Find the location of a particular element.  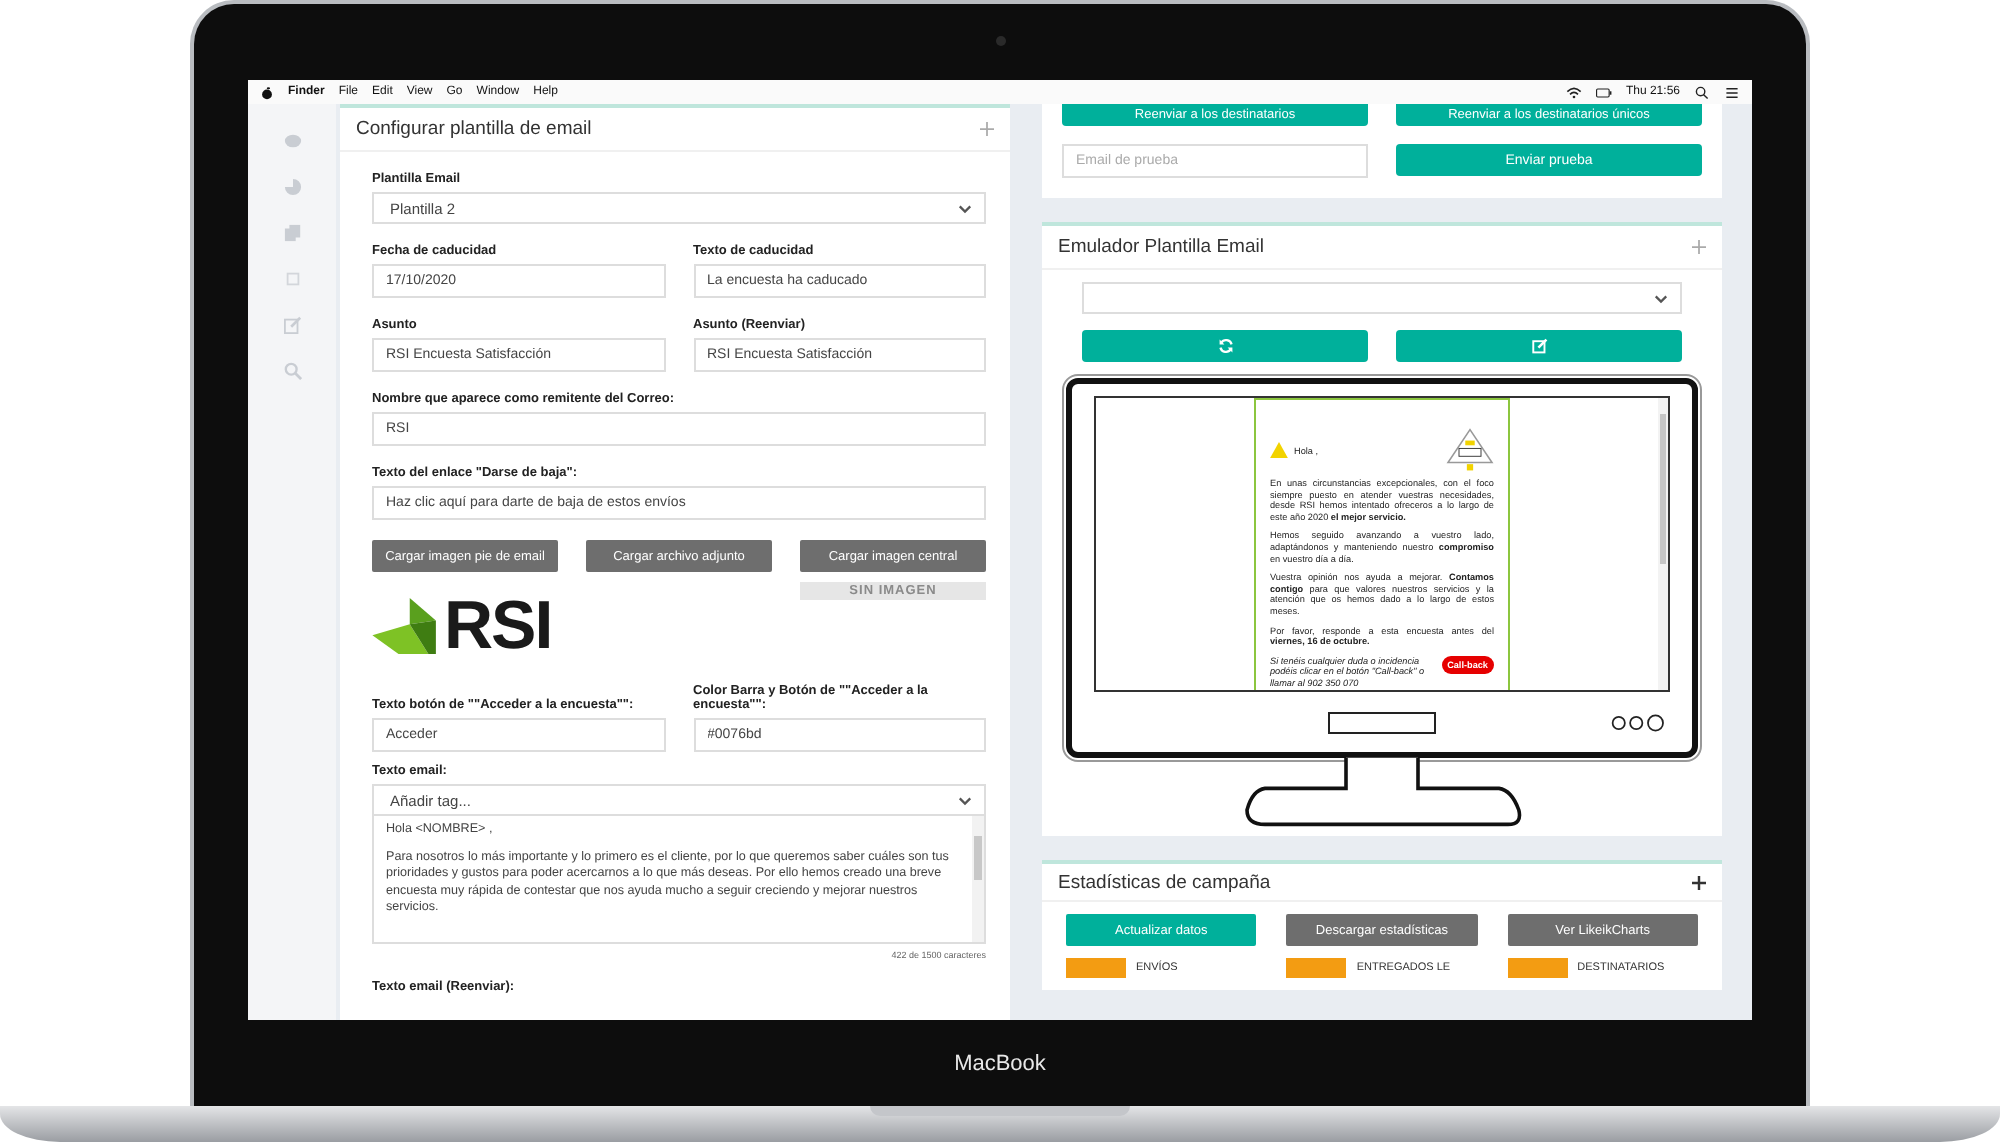

battery-icon is located at coordinates (1603, 92).